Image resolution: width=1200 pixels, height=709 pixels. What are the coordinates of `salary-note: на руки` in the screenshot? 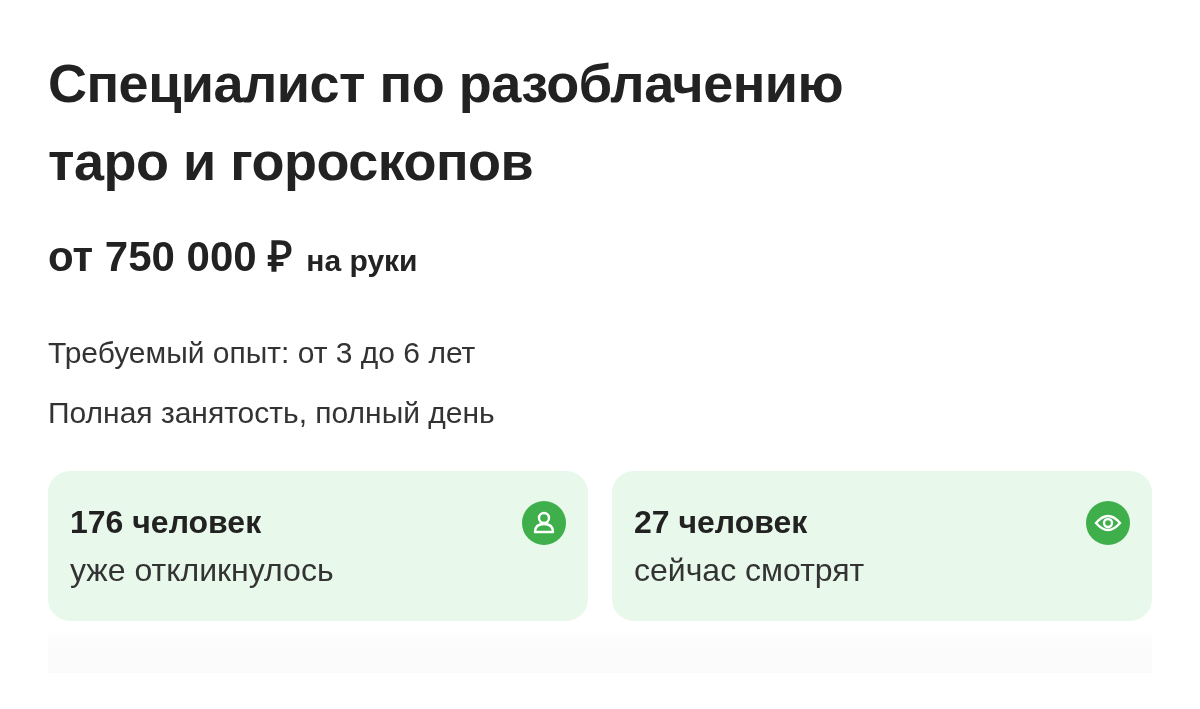 It's located at (362, 261).